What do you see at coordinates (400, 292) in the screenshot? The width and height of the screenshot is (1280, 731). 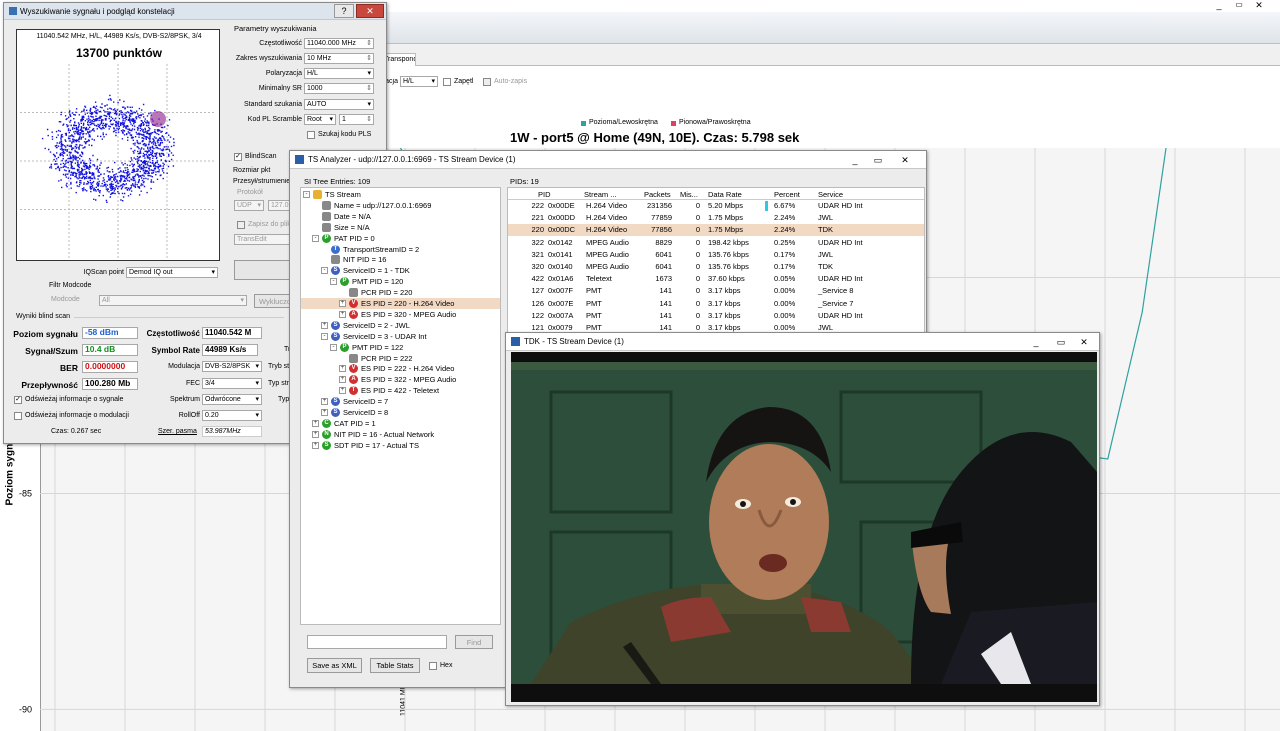 I see `tree-node: PCR PID = 220` at bounding box center [400, 292].